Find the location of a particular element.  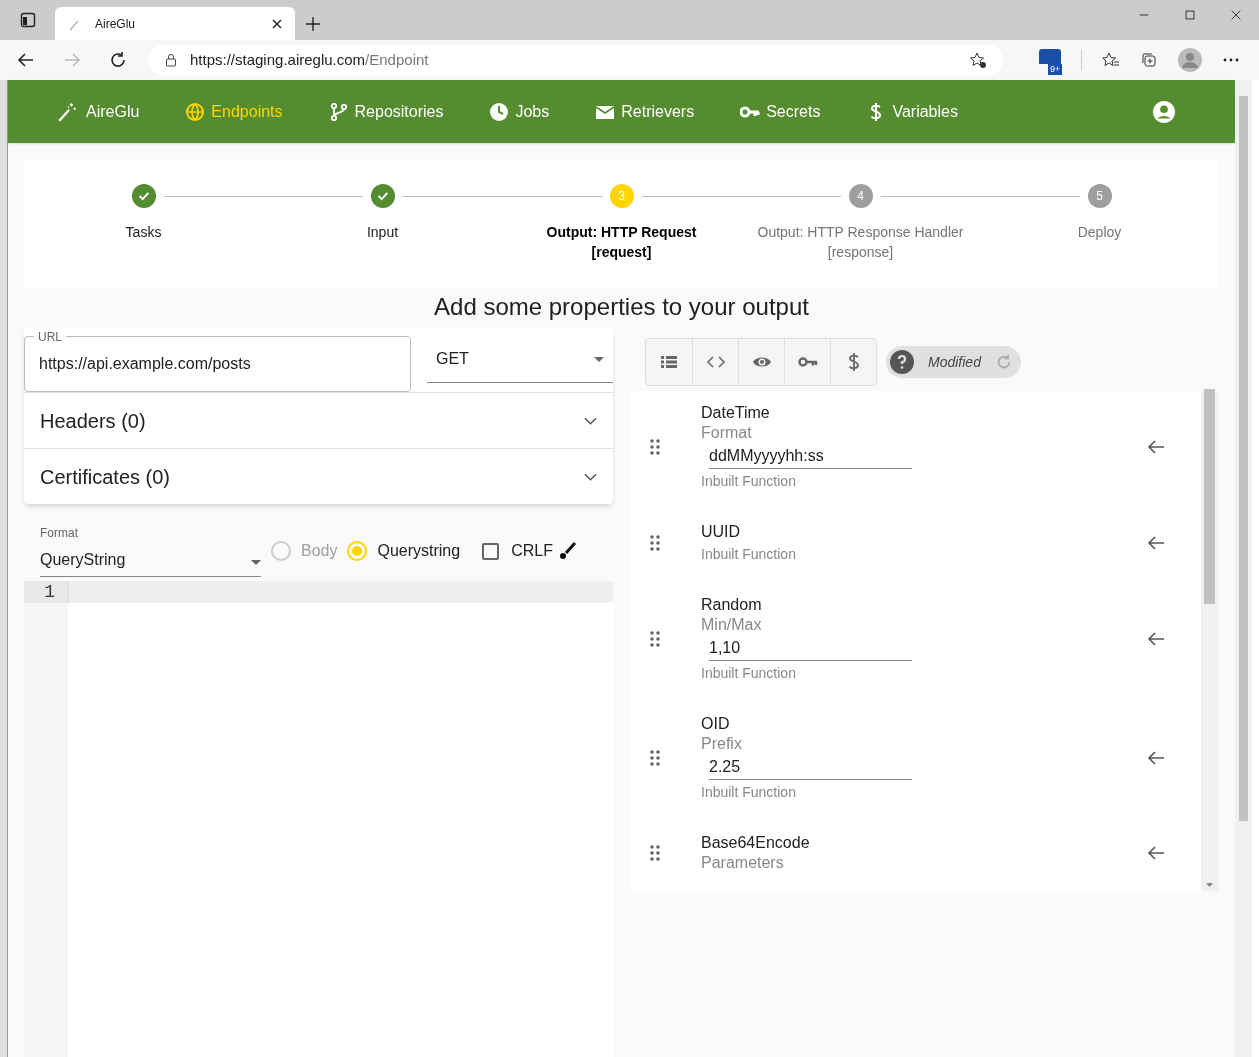

parameter-input: ddMMyyyyhh:ss is located at coordinates (810, 456).